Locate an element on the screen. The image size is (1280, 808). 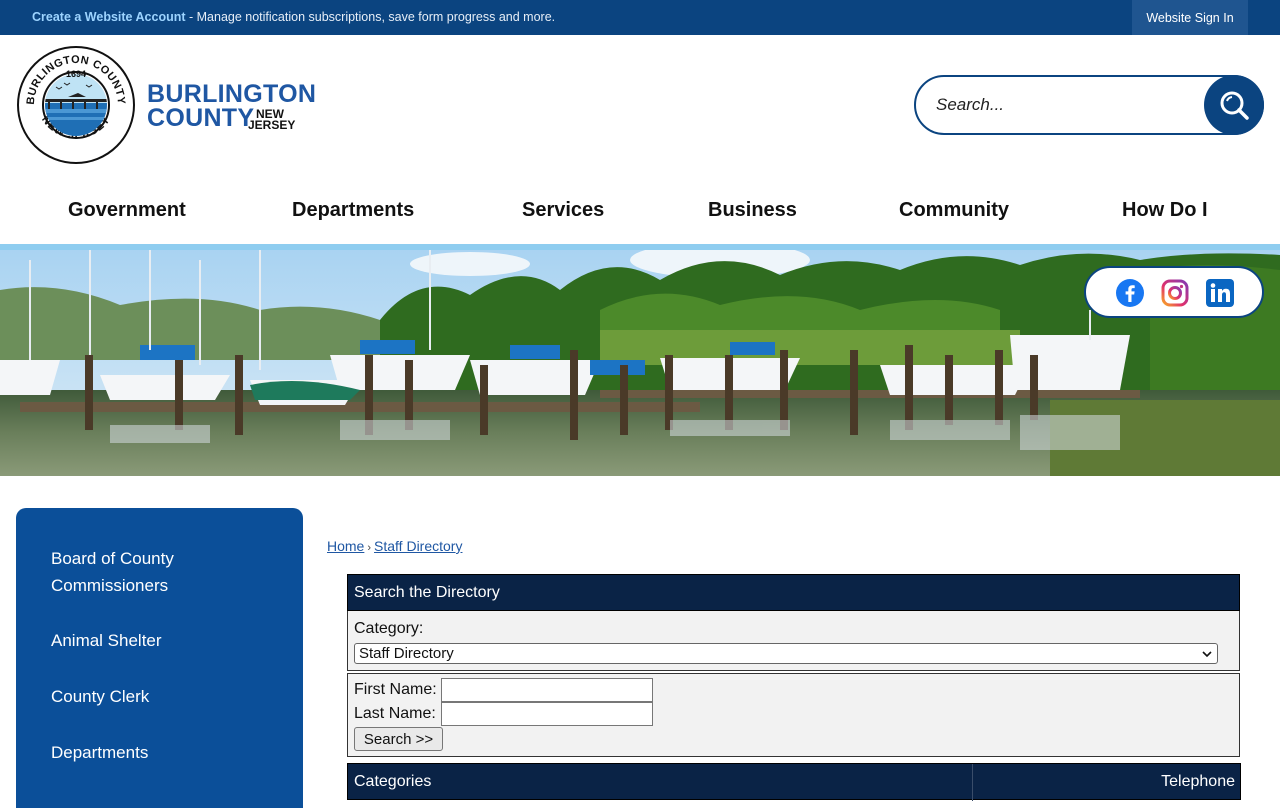
category-label: Category: is located at coordinates (389, 628).